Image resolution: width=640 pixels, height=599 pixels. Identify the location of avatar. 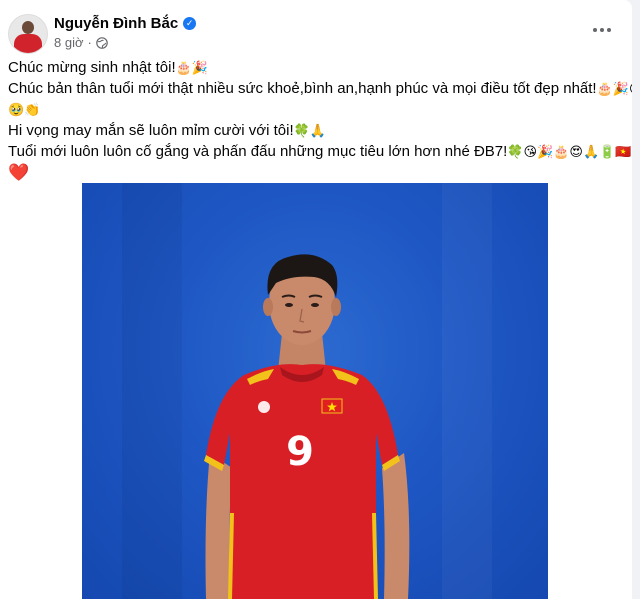
(28, 34).